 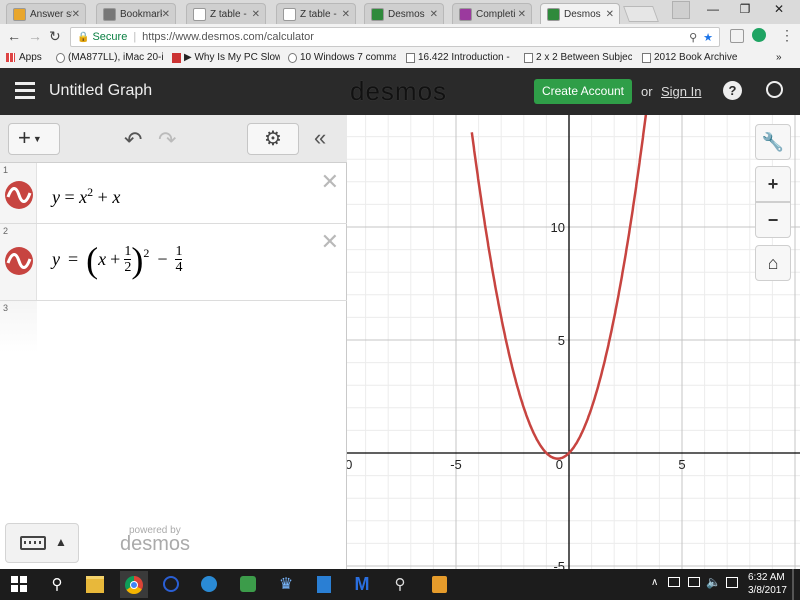 What do you see at coordinates (641, 14) in the screenshot?
I see `new-tab-button` at bounding box center [641, 14].